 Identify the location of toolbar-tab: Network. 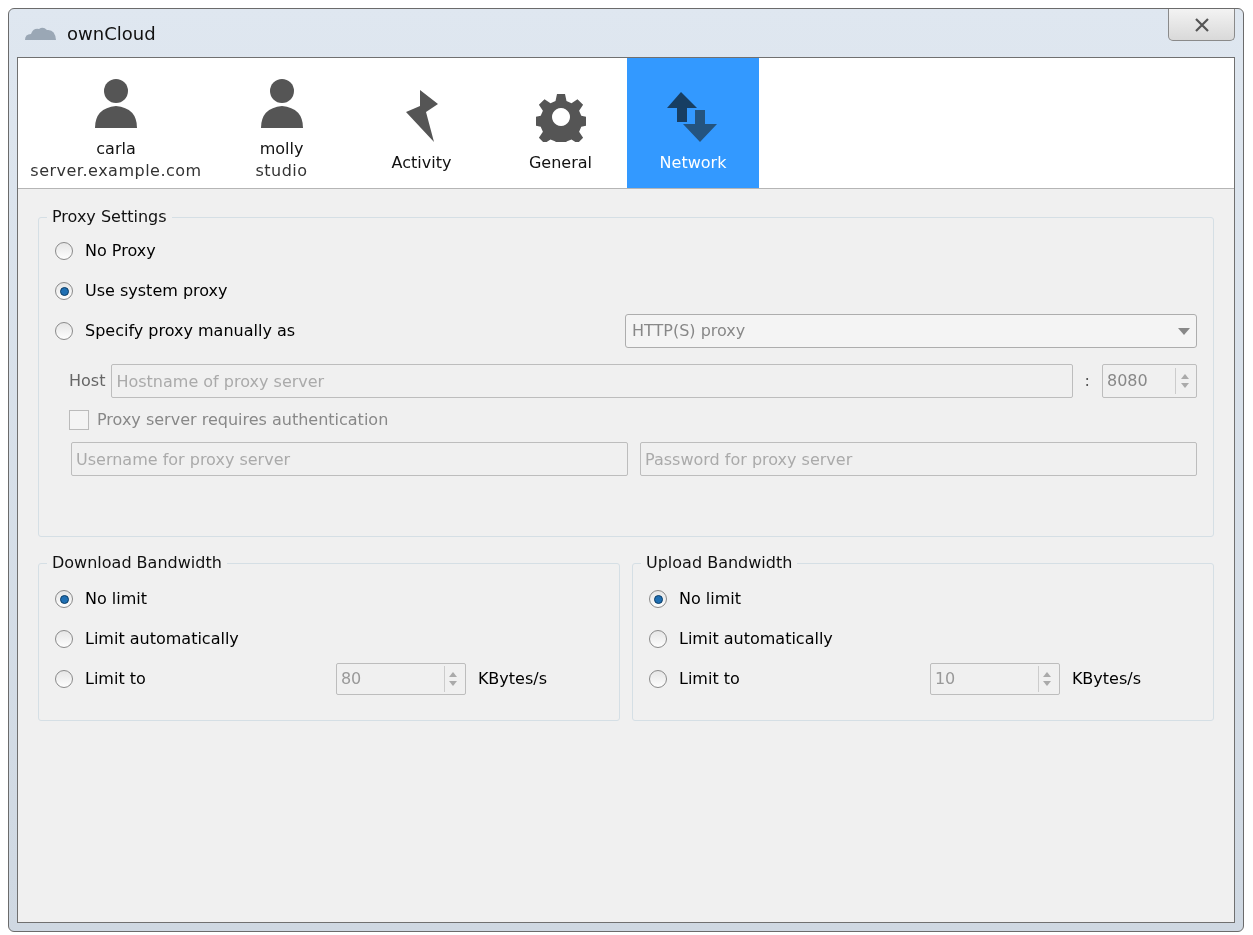
(693, 123).